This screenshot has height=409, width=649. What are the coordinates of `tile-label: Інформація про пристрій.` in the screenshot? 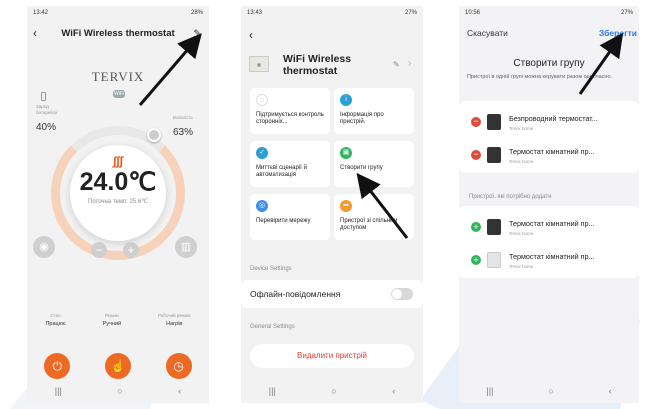 It's located at (362, 118).